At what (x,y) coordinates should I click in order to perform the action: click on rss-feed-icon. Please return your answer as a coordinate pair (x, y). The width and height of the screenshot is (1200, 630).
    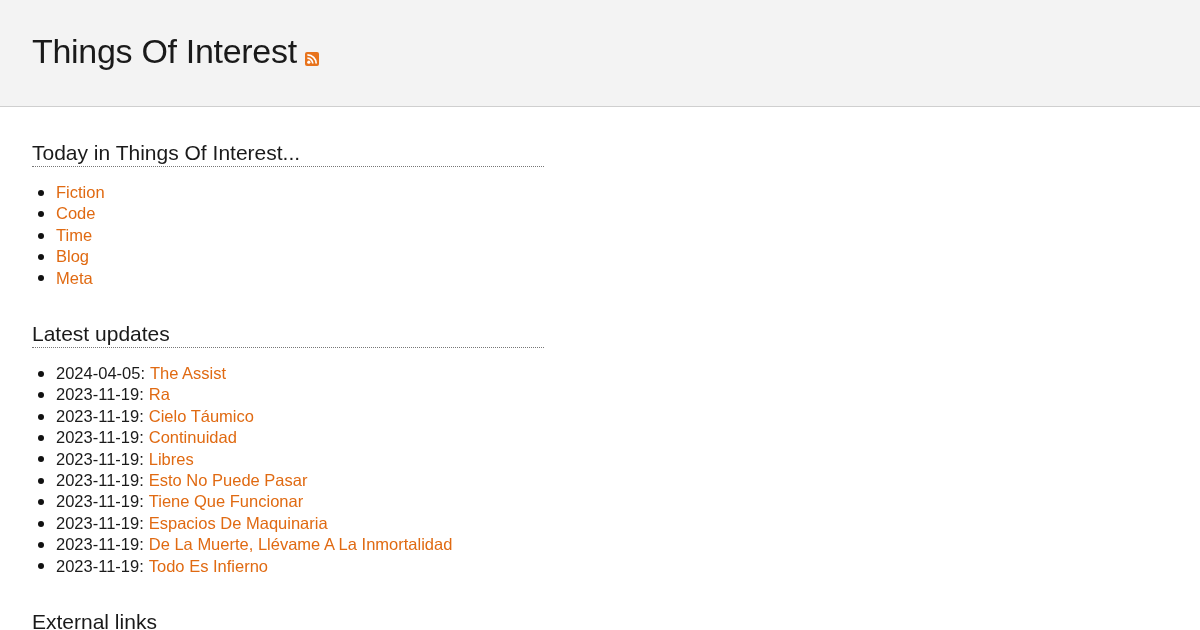
    Looking at the image, I should click on (311, 59).